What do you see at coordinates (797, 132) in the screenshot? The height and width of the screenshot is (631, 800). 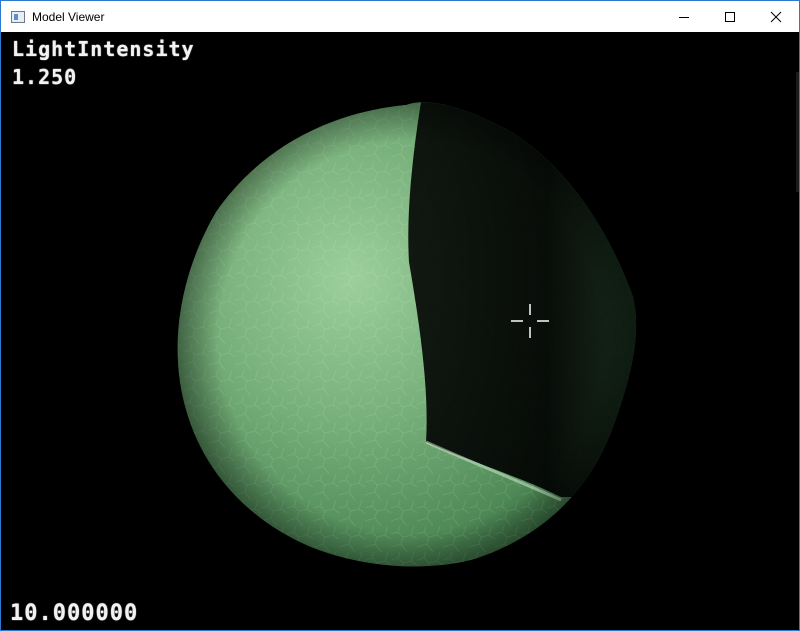 I see `viewport-edge` at bounding box center [797, 132].